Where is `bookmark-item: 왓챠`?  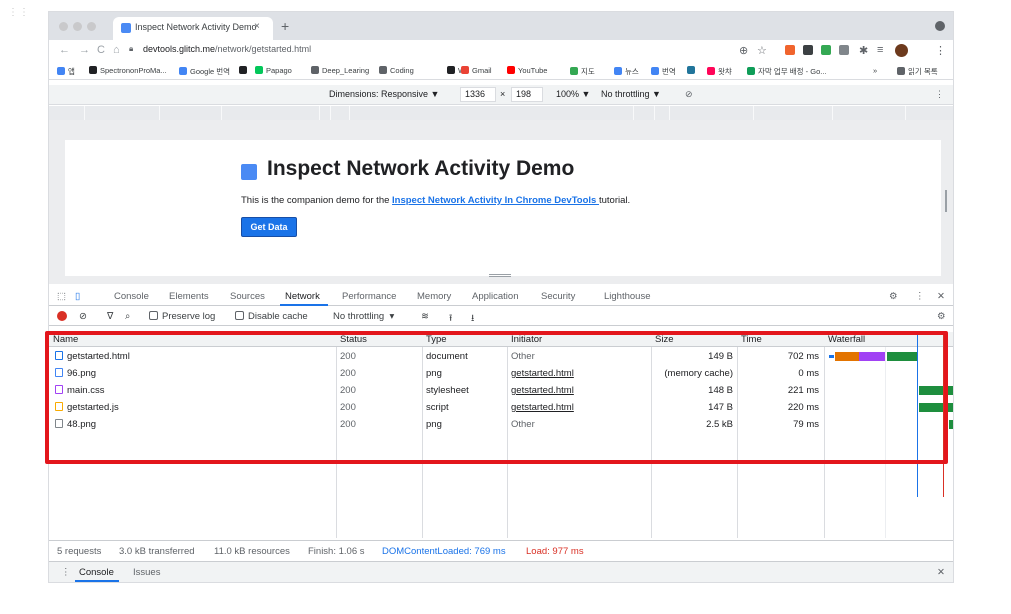 bookmark-item: 왓챠 is located at coordinates (719, 71).